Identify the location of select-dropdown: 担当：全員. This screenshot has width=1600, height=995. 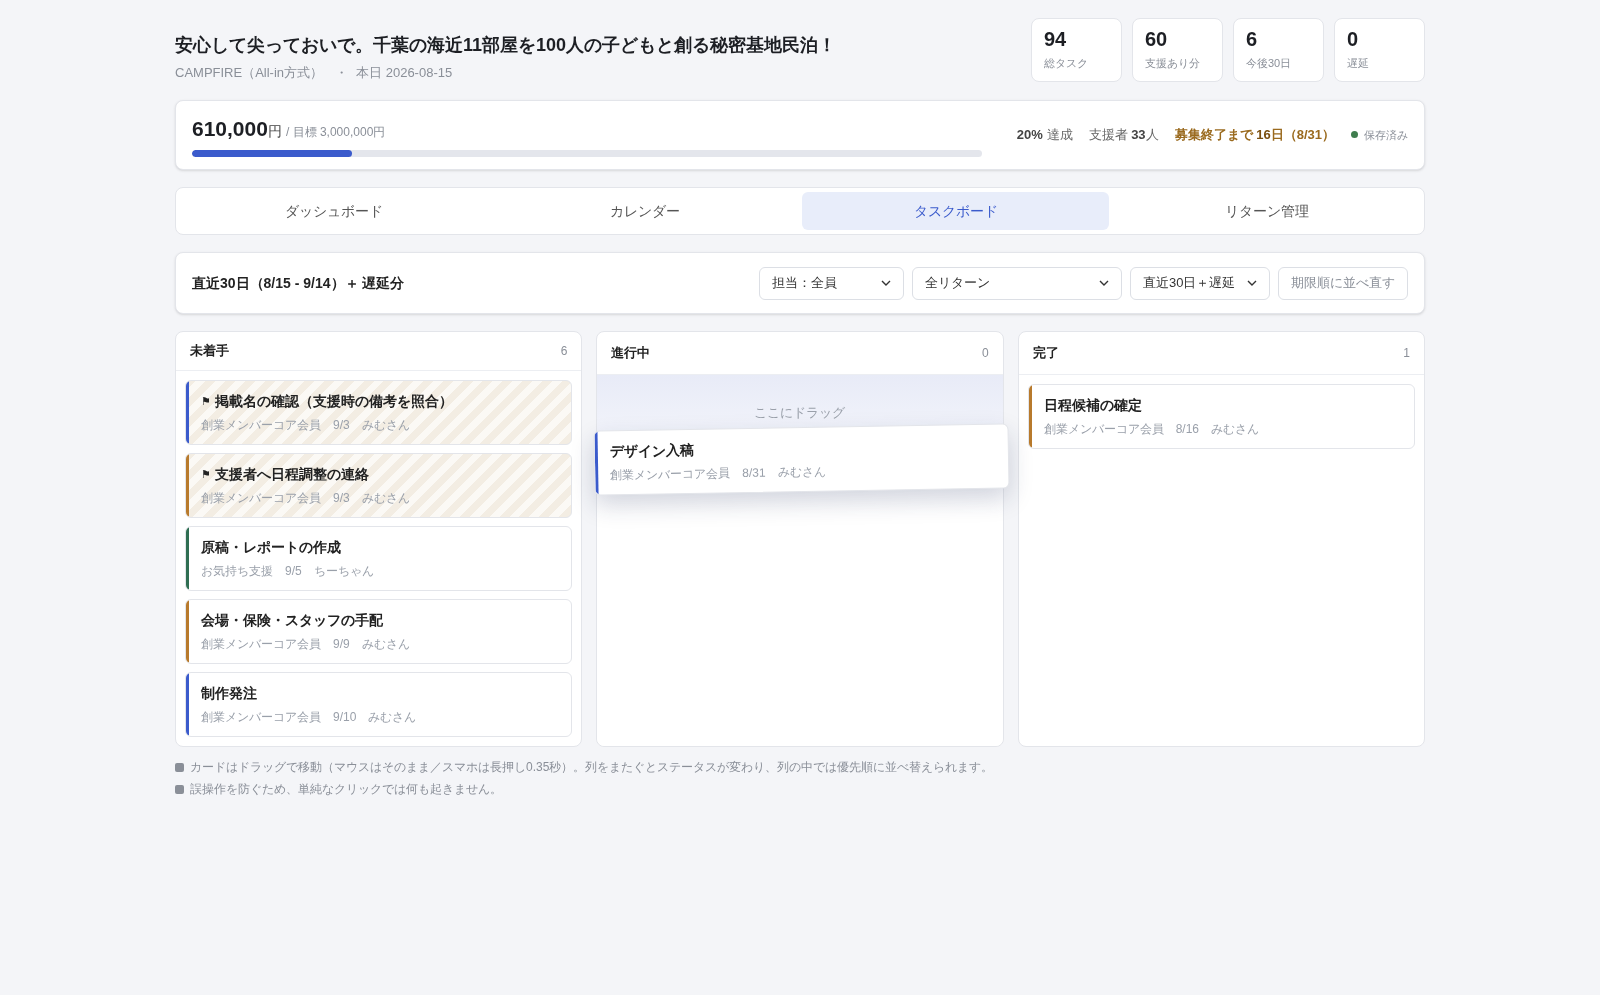
(831, 283).